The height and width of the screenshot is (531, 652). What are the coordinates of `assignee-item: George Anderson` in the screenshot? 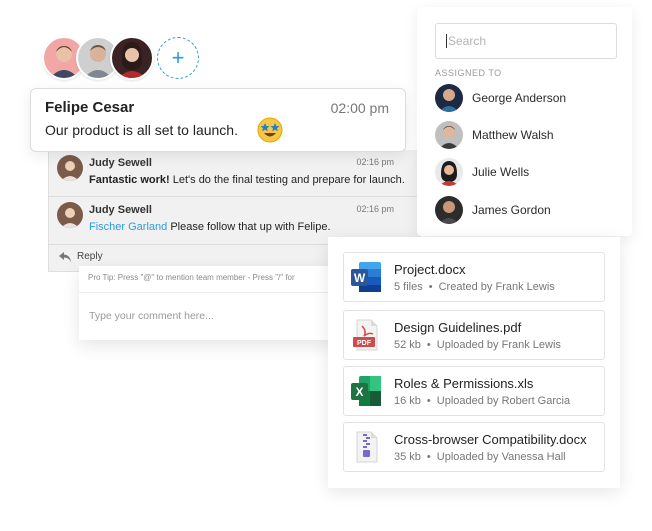 It's located at (530, 99).